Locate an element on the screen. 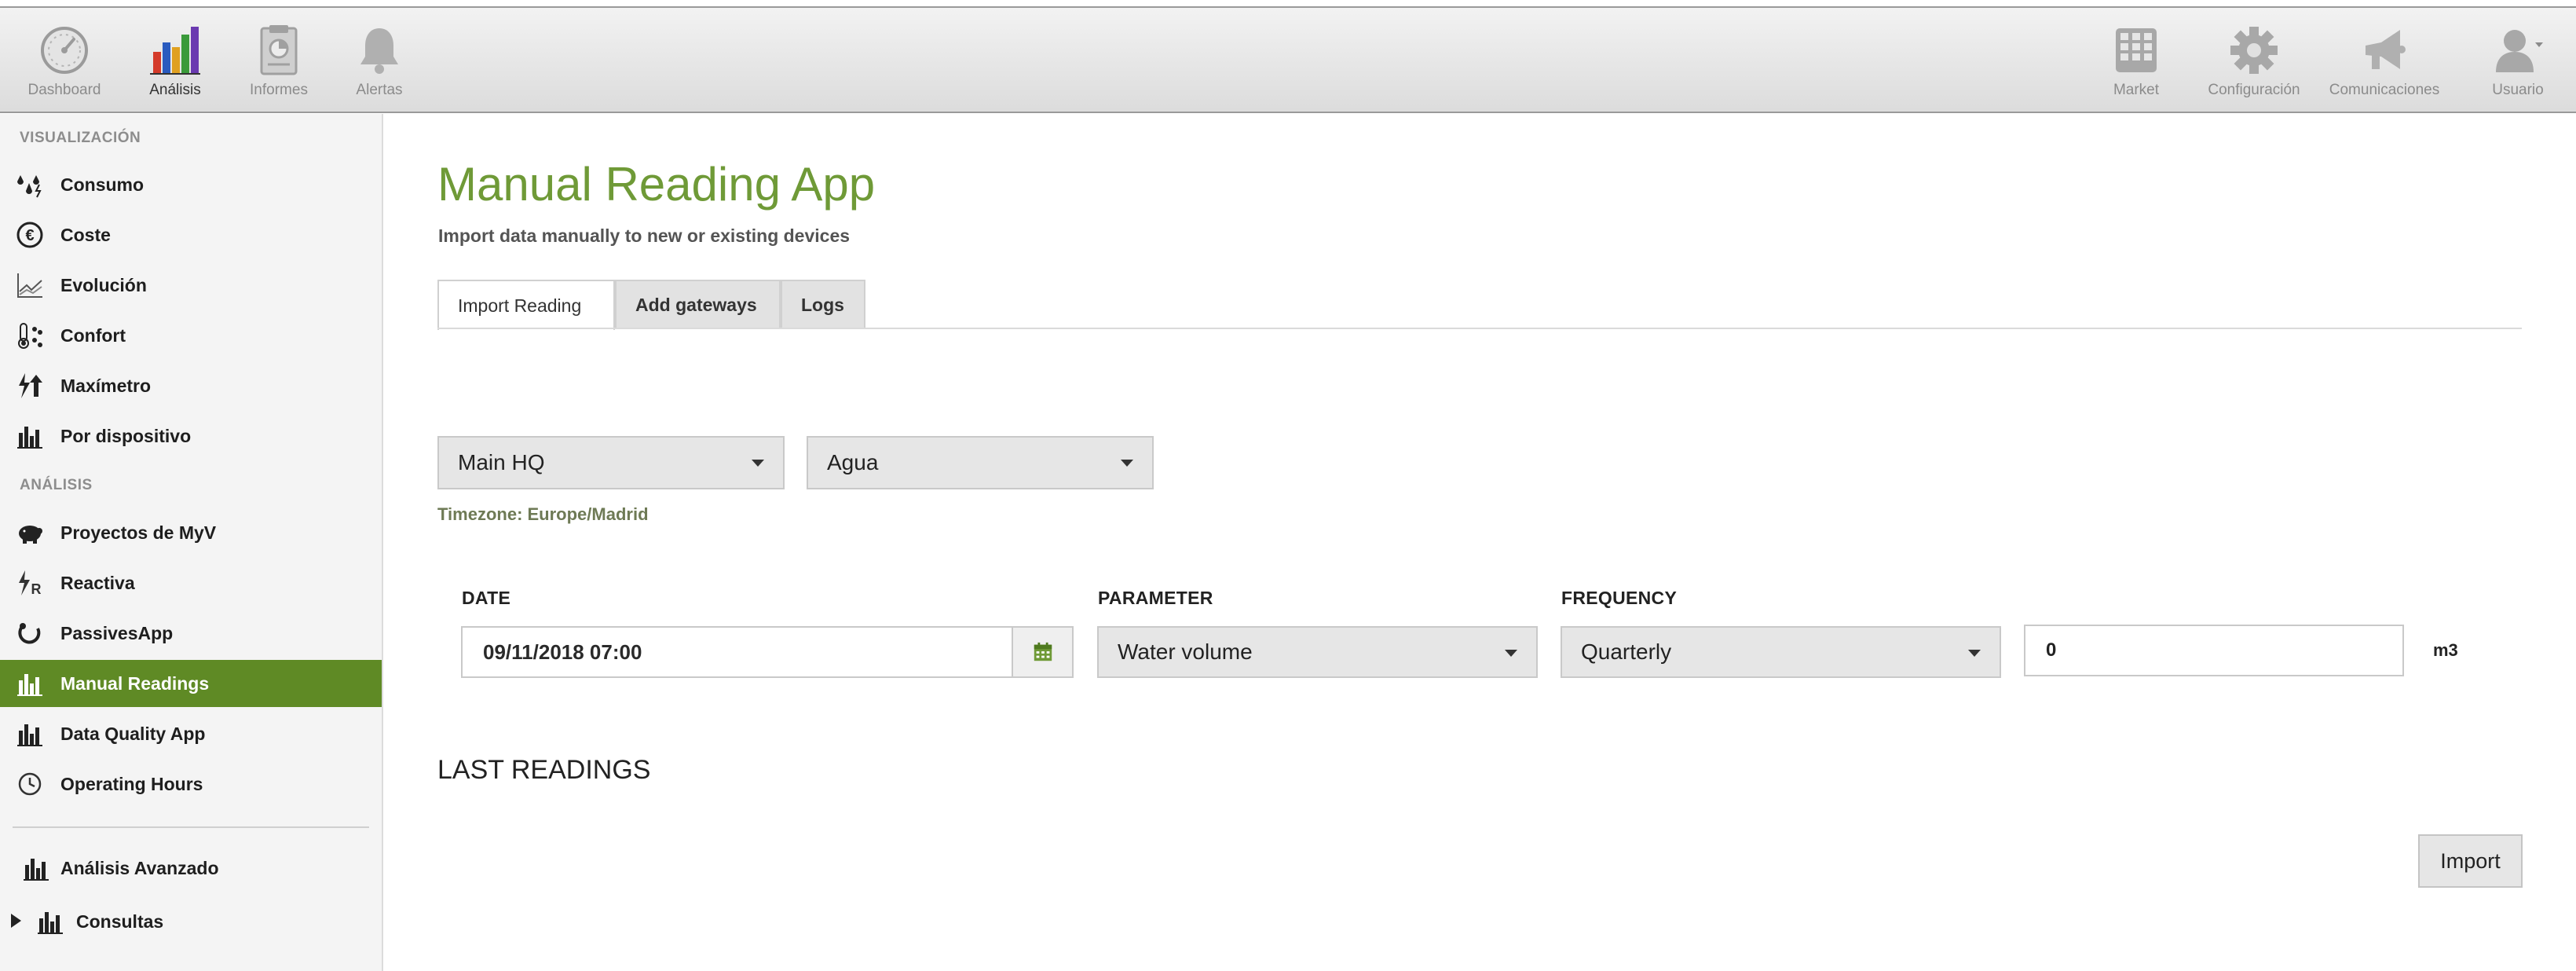 This screenshot has height=971, width=2576. frequency-select: Quarterly is located at coordinates (1781, 652).